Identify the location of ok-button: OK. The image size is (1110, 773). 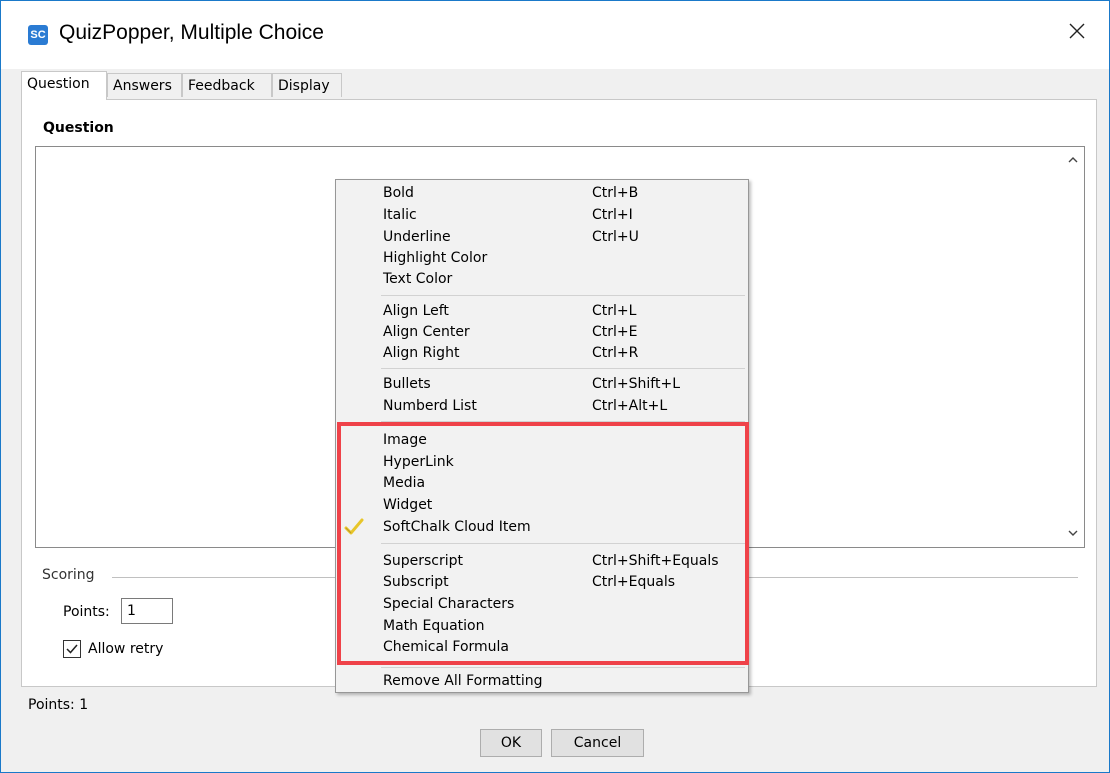
(511, 743).